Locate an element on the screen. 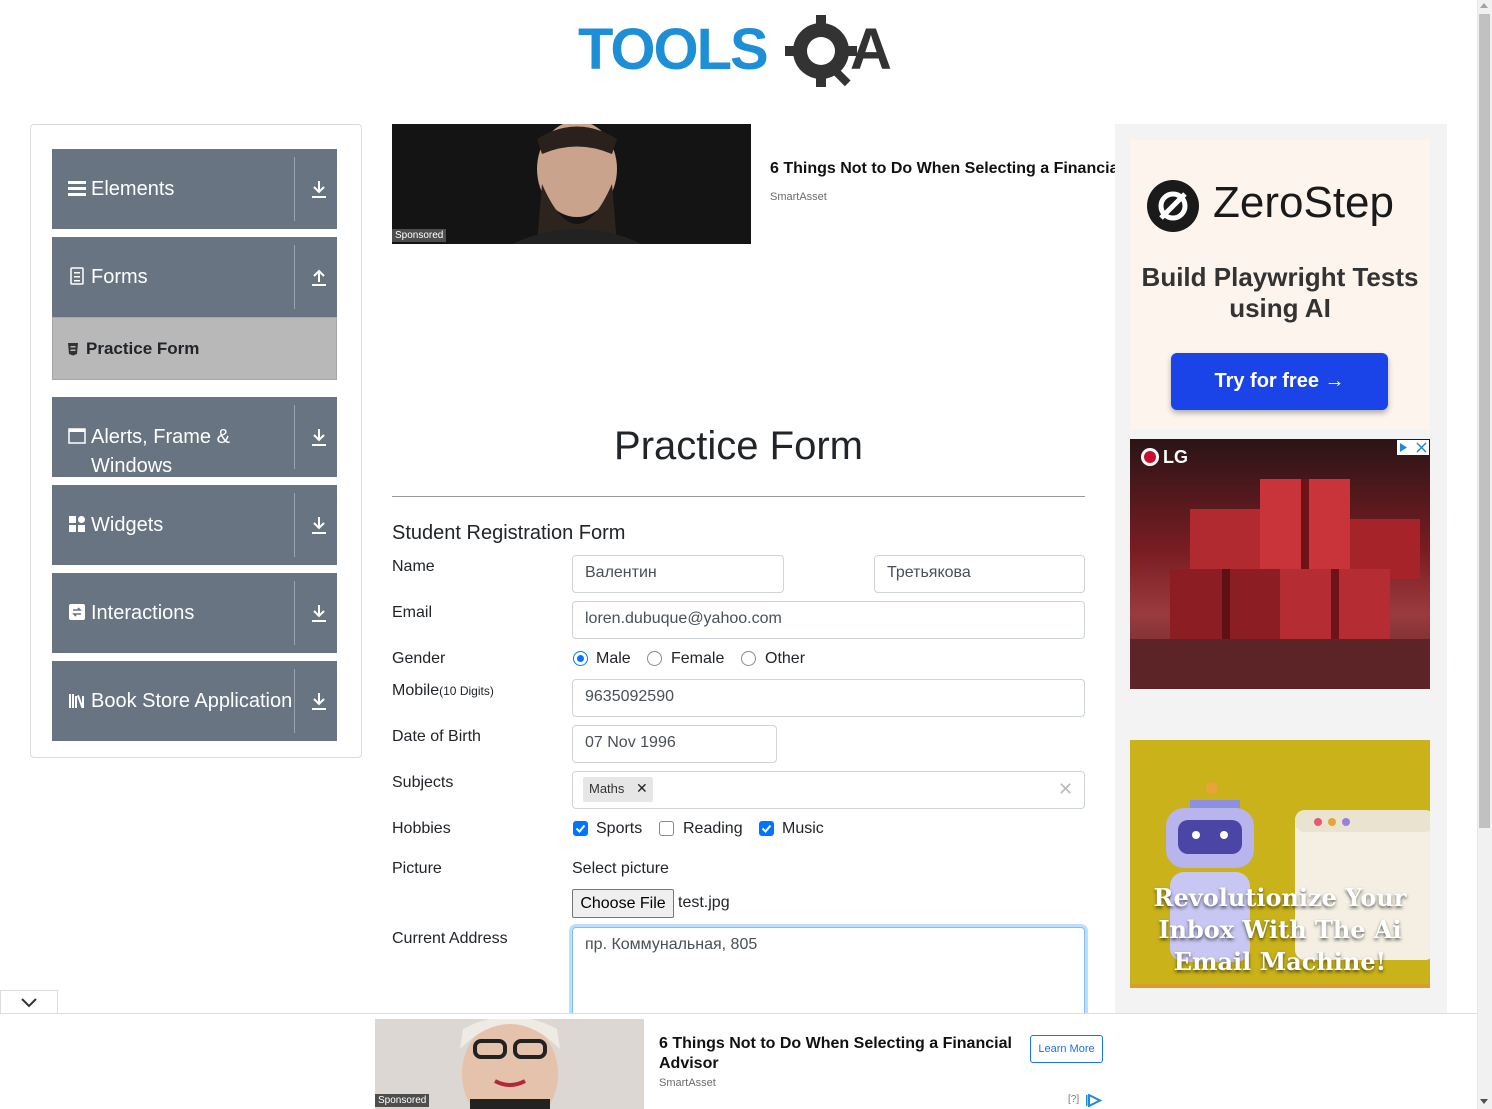 The image size is (1492, 1109). sidebar-group-label: Book Store Application is located at coordinates (192, 701).